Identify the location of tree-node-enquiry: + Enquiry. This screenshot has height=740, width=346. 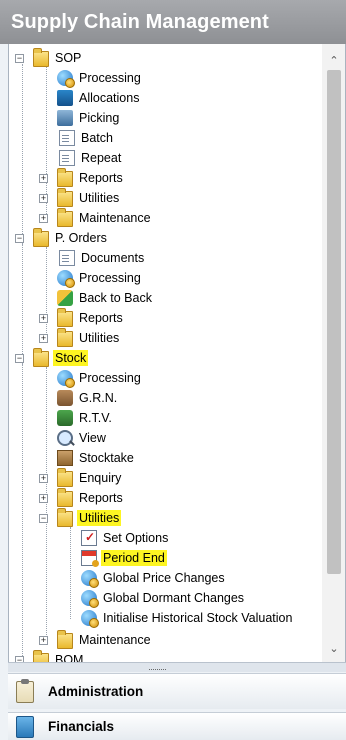
(81, 478).